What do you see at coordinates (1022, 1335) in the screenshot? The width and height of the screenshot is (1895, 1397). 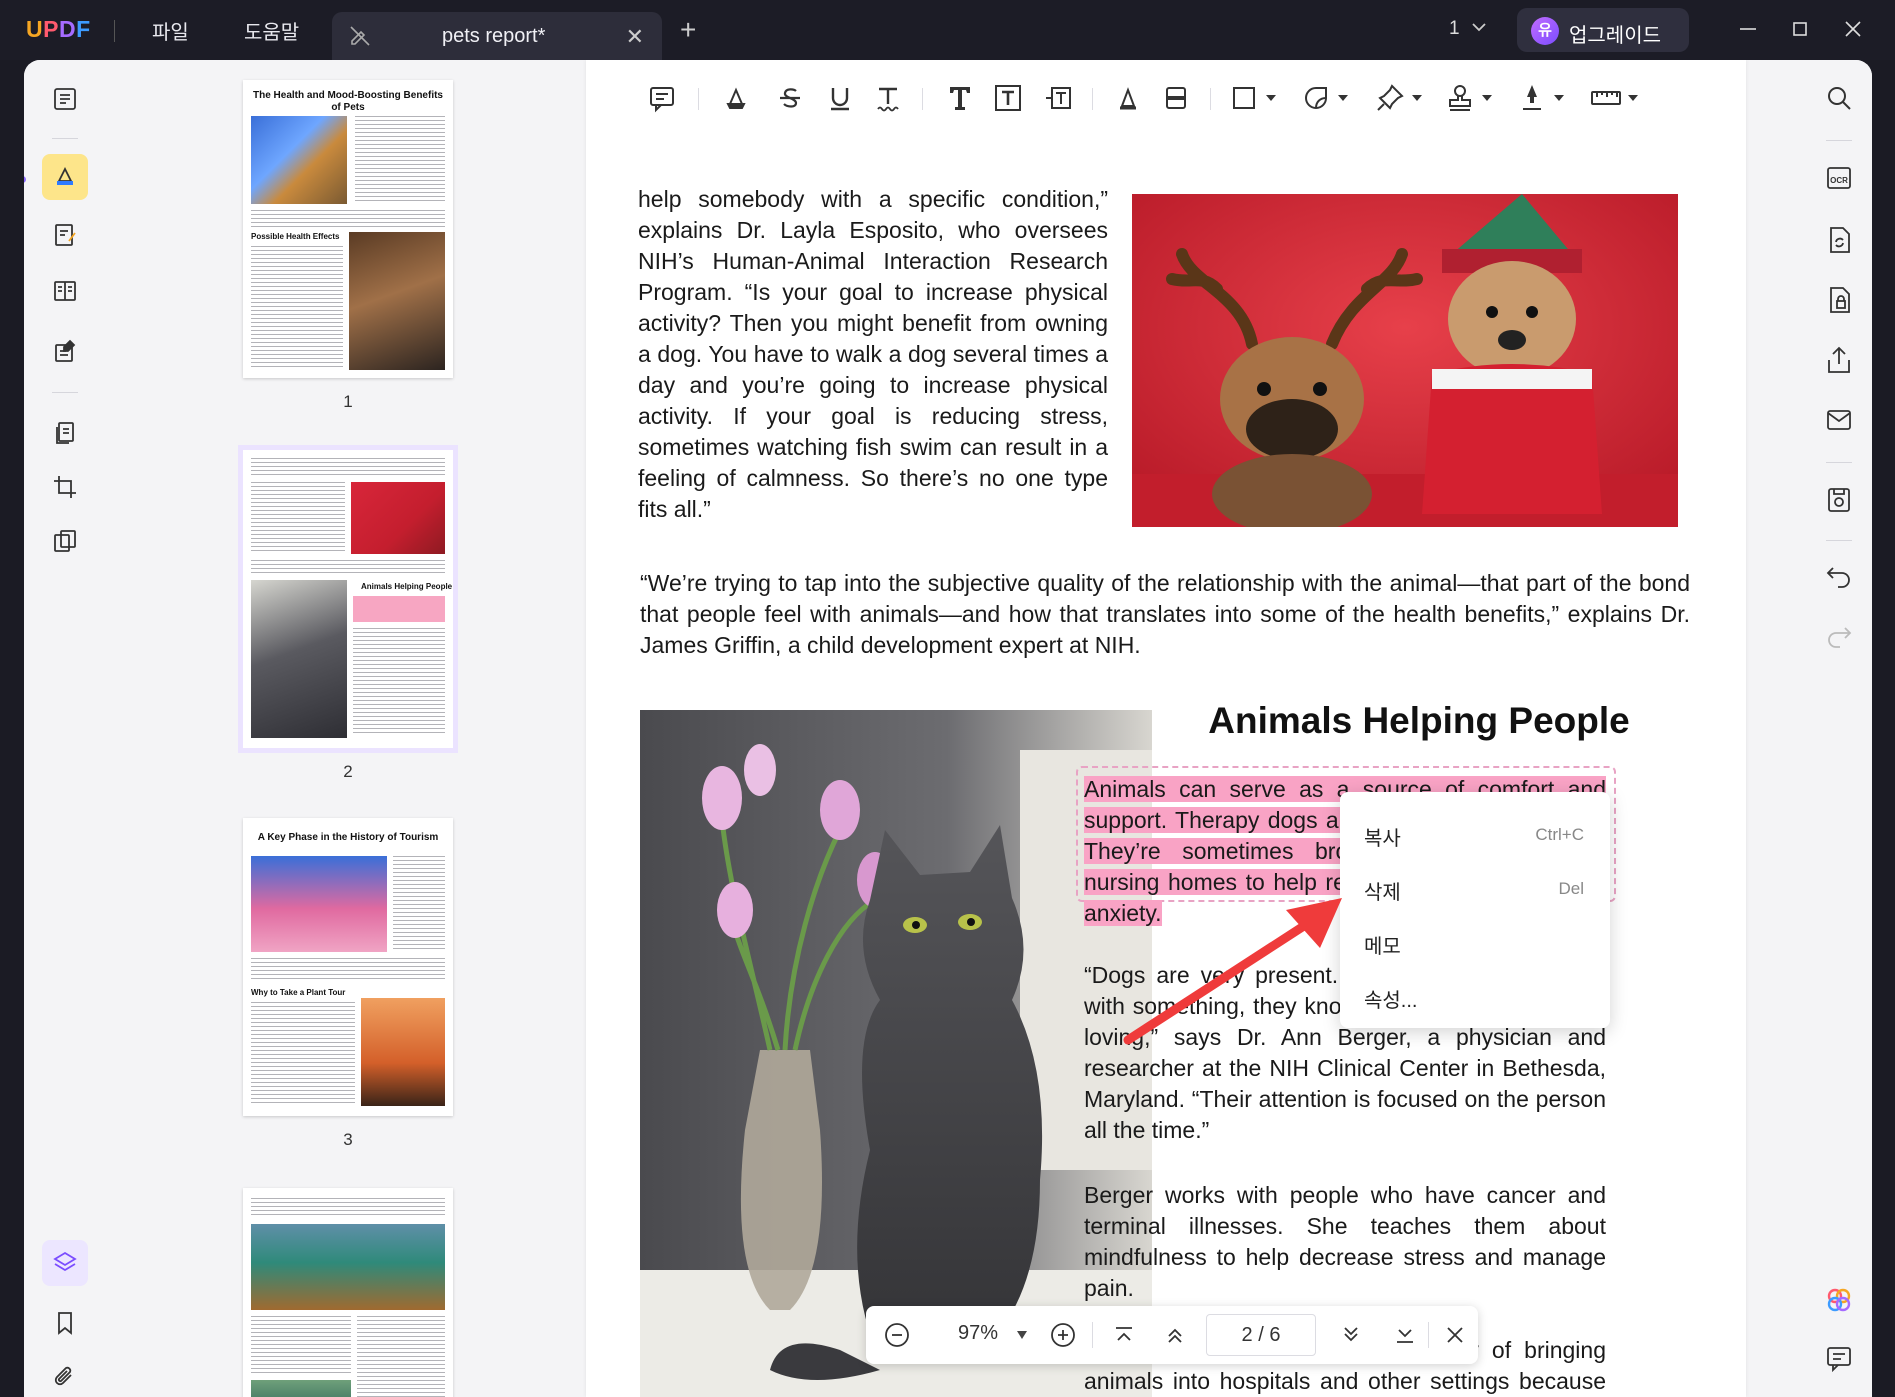 I see `zoom-dropdown-icon` at bounding box center [1022, 1335].